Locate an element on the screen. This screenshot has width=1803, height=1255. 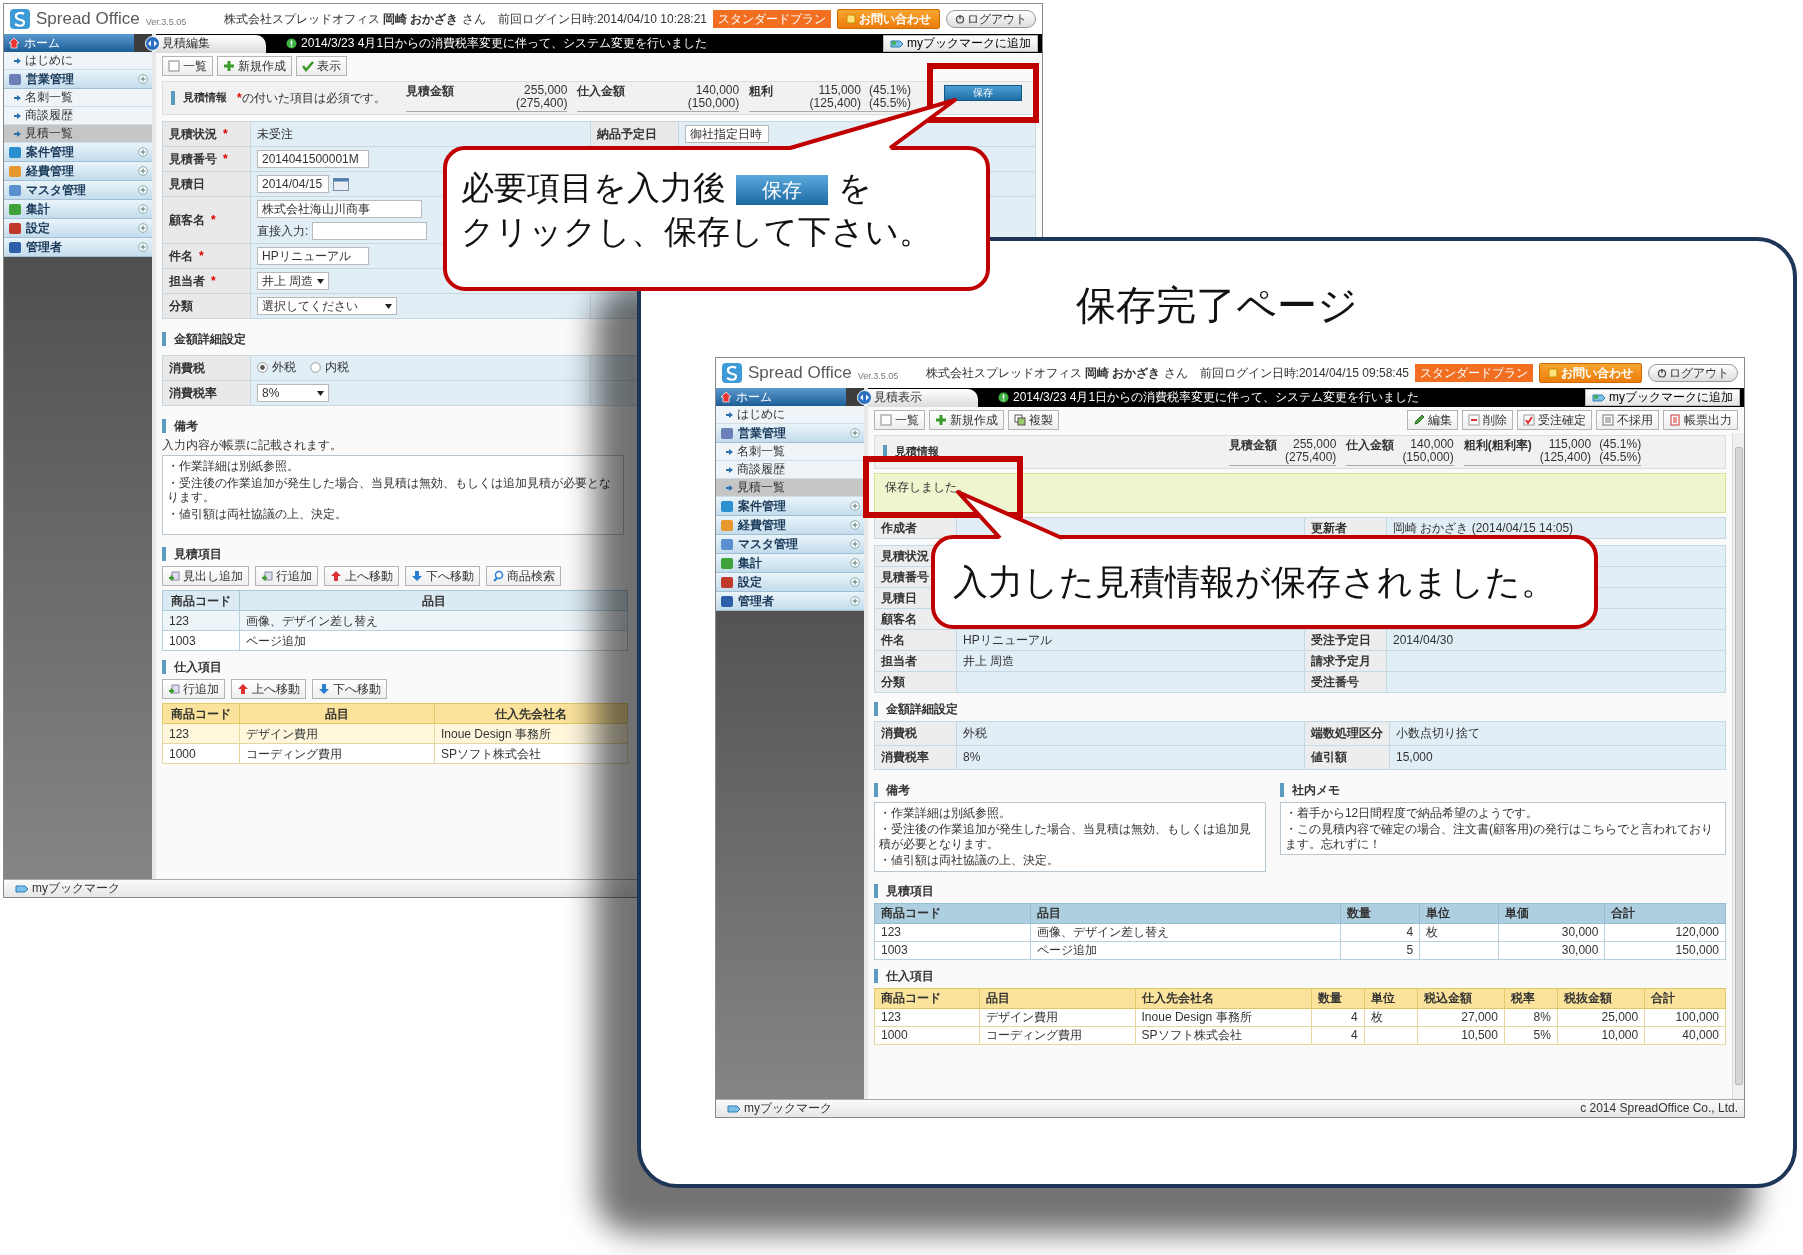
toolbar-button: 複製 is located at coordinates (1033, 420).